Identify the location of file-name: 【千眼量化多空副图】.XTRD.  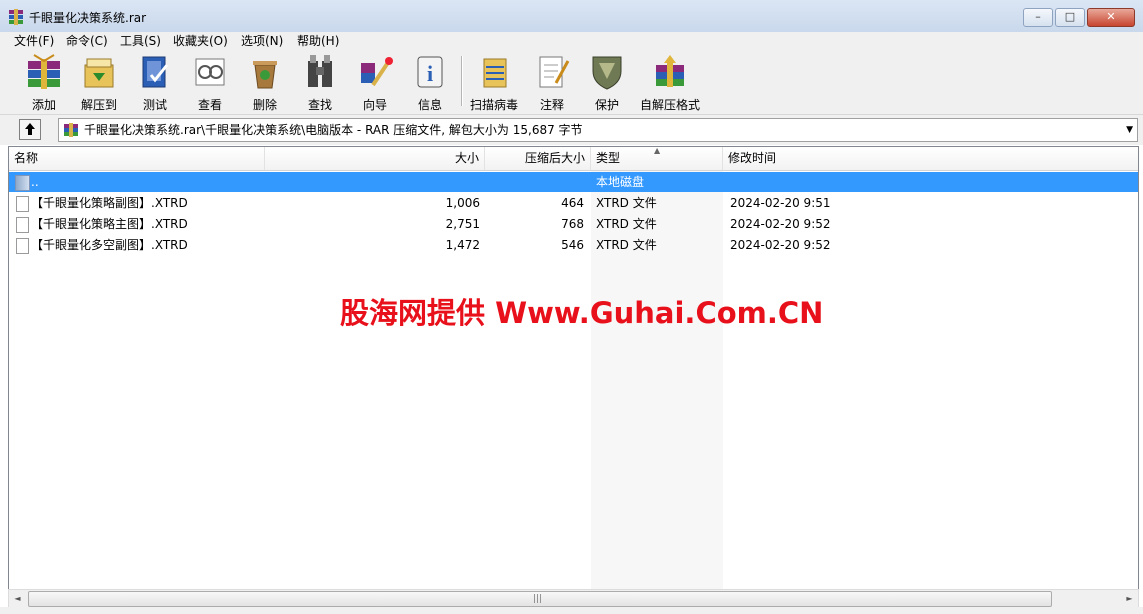
(109, 245).